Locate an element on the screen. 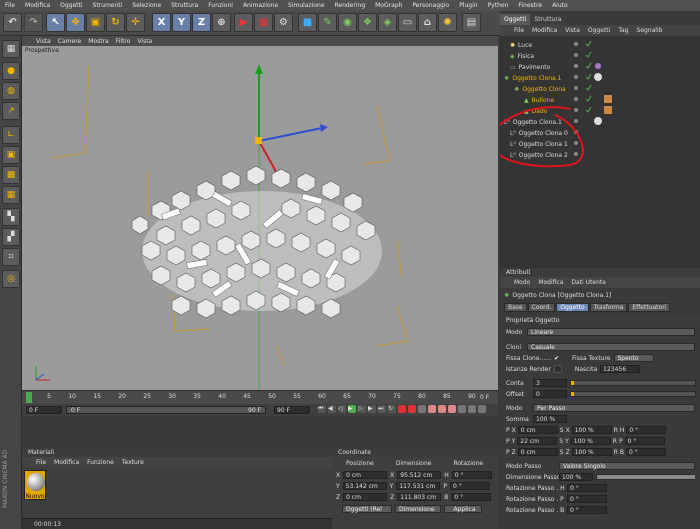  position-key-icon is located at coordinates (432, 409).